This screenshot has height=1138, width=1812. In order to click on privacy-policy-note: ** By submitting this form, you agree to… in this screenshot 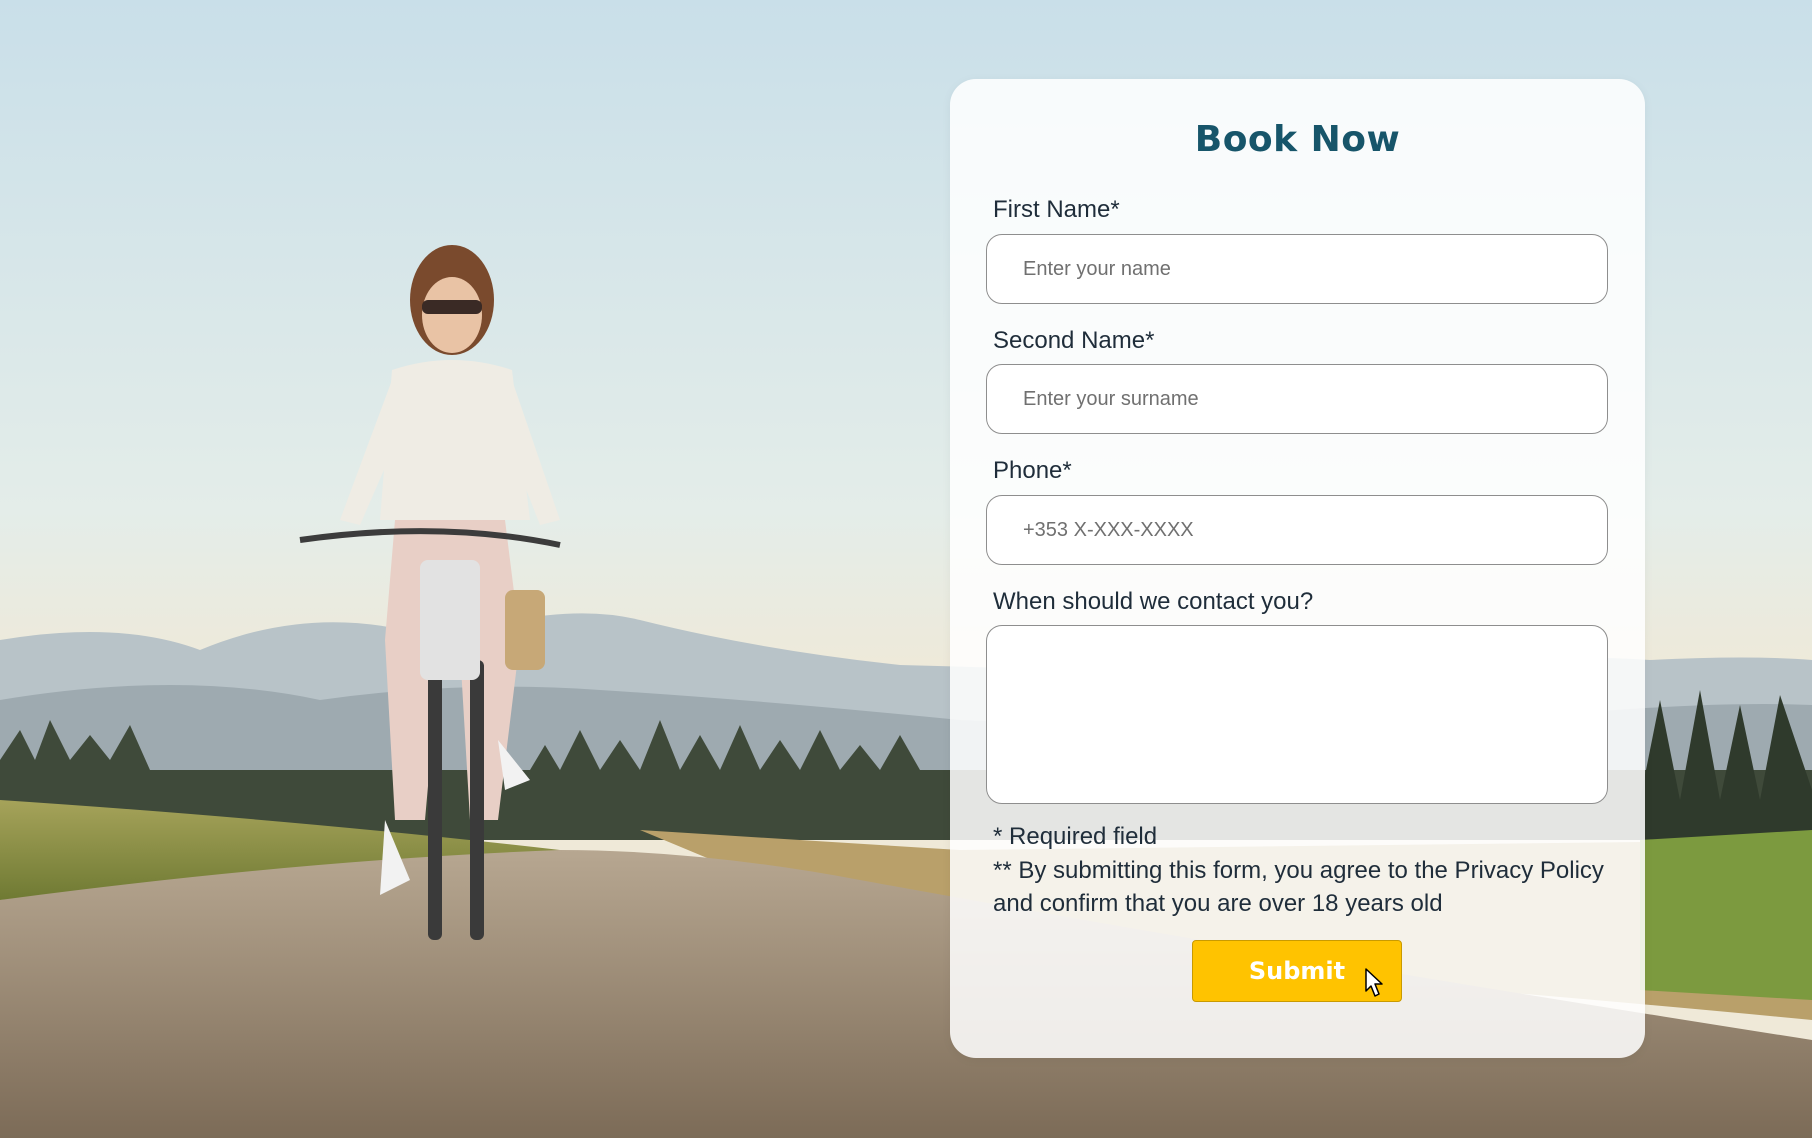, I will do `click(1298, 887)`.